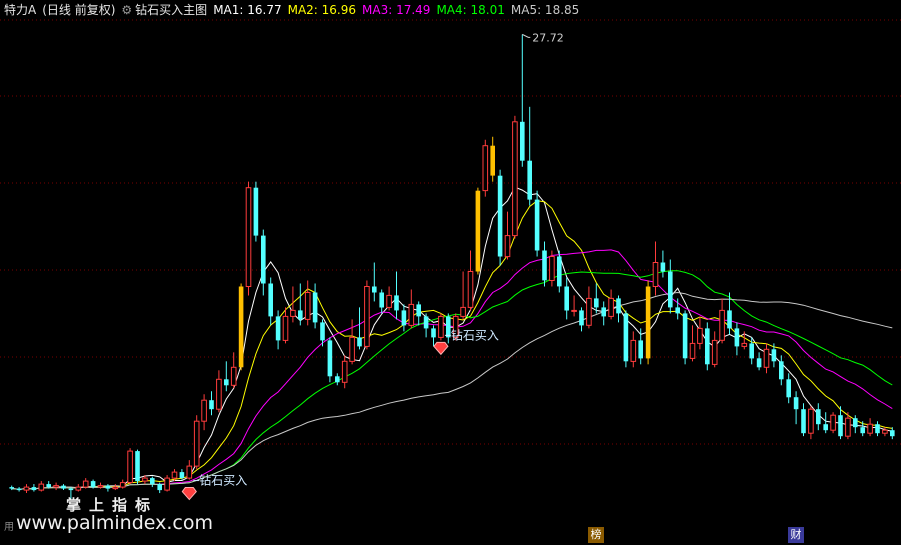  I want to click on high-marker-line, so click(526, 35).